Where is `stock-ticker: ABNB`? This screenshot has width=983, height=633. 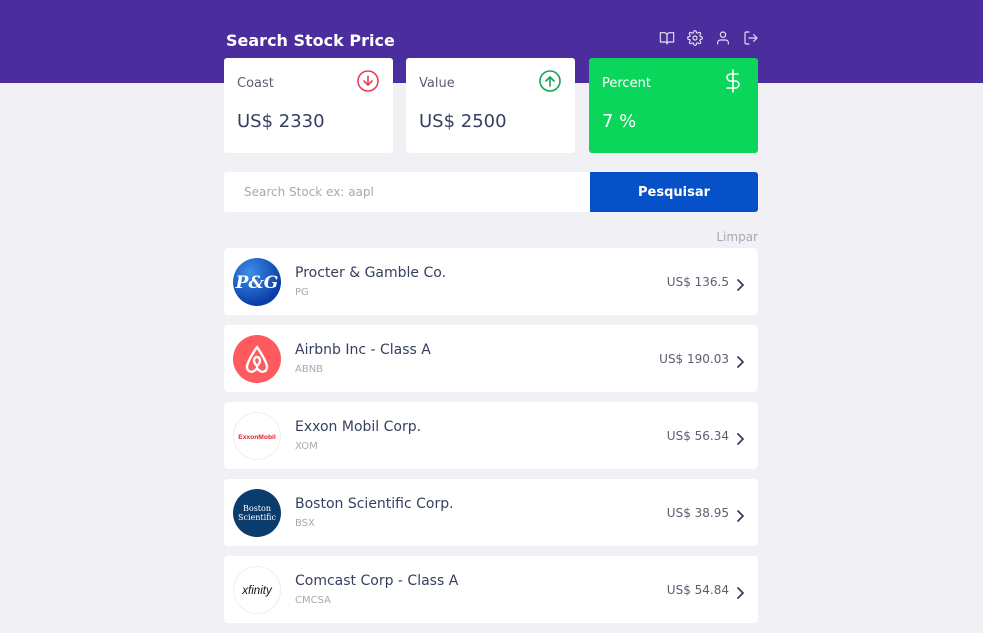
stock-ticker: ABNB is located at coordinates (309, 369).